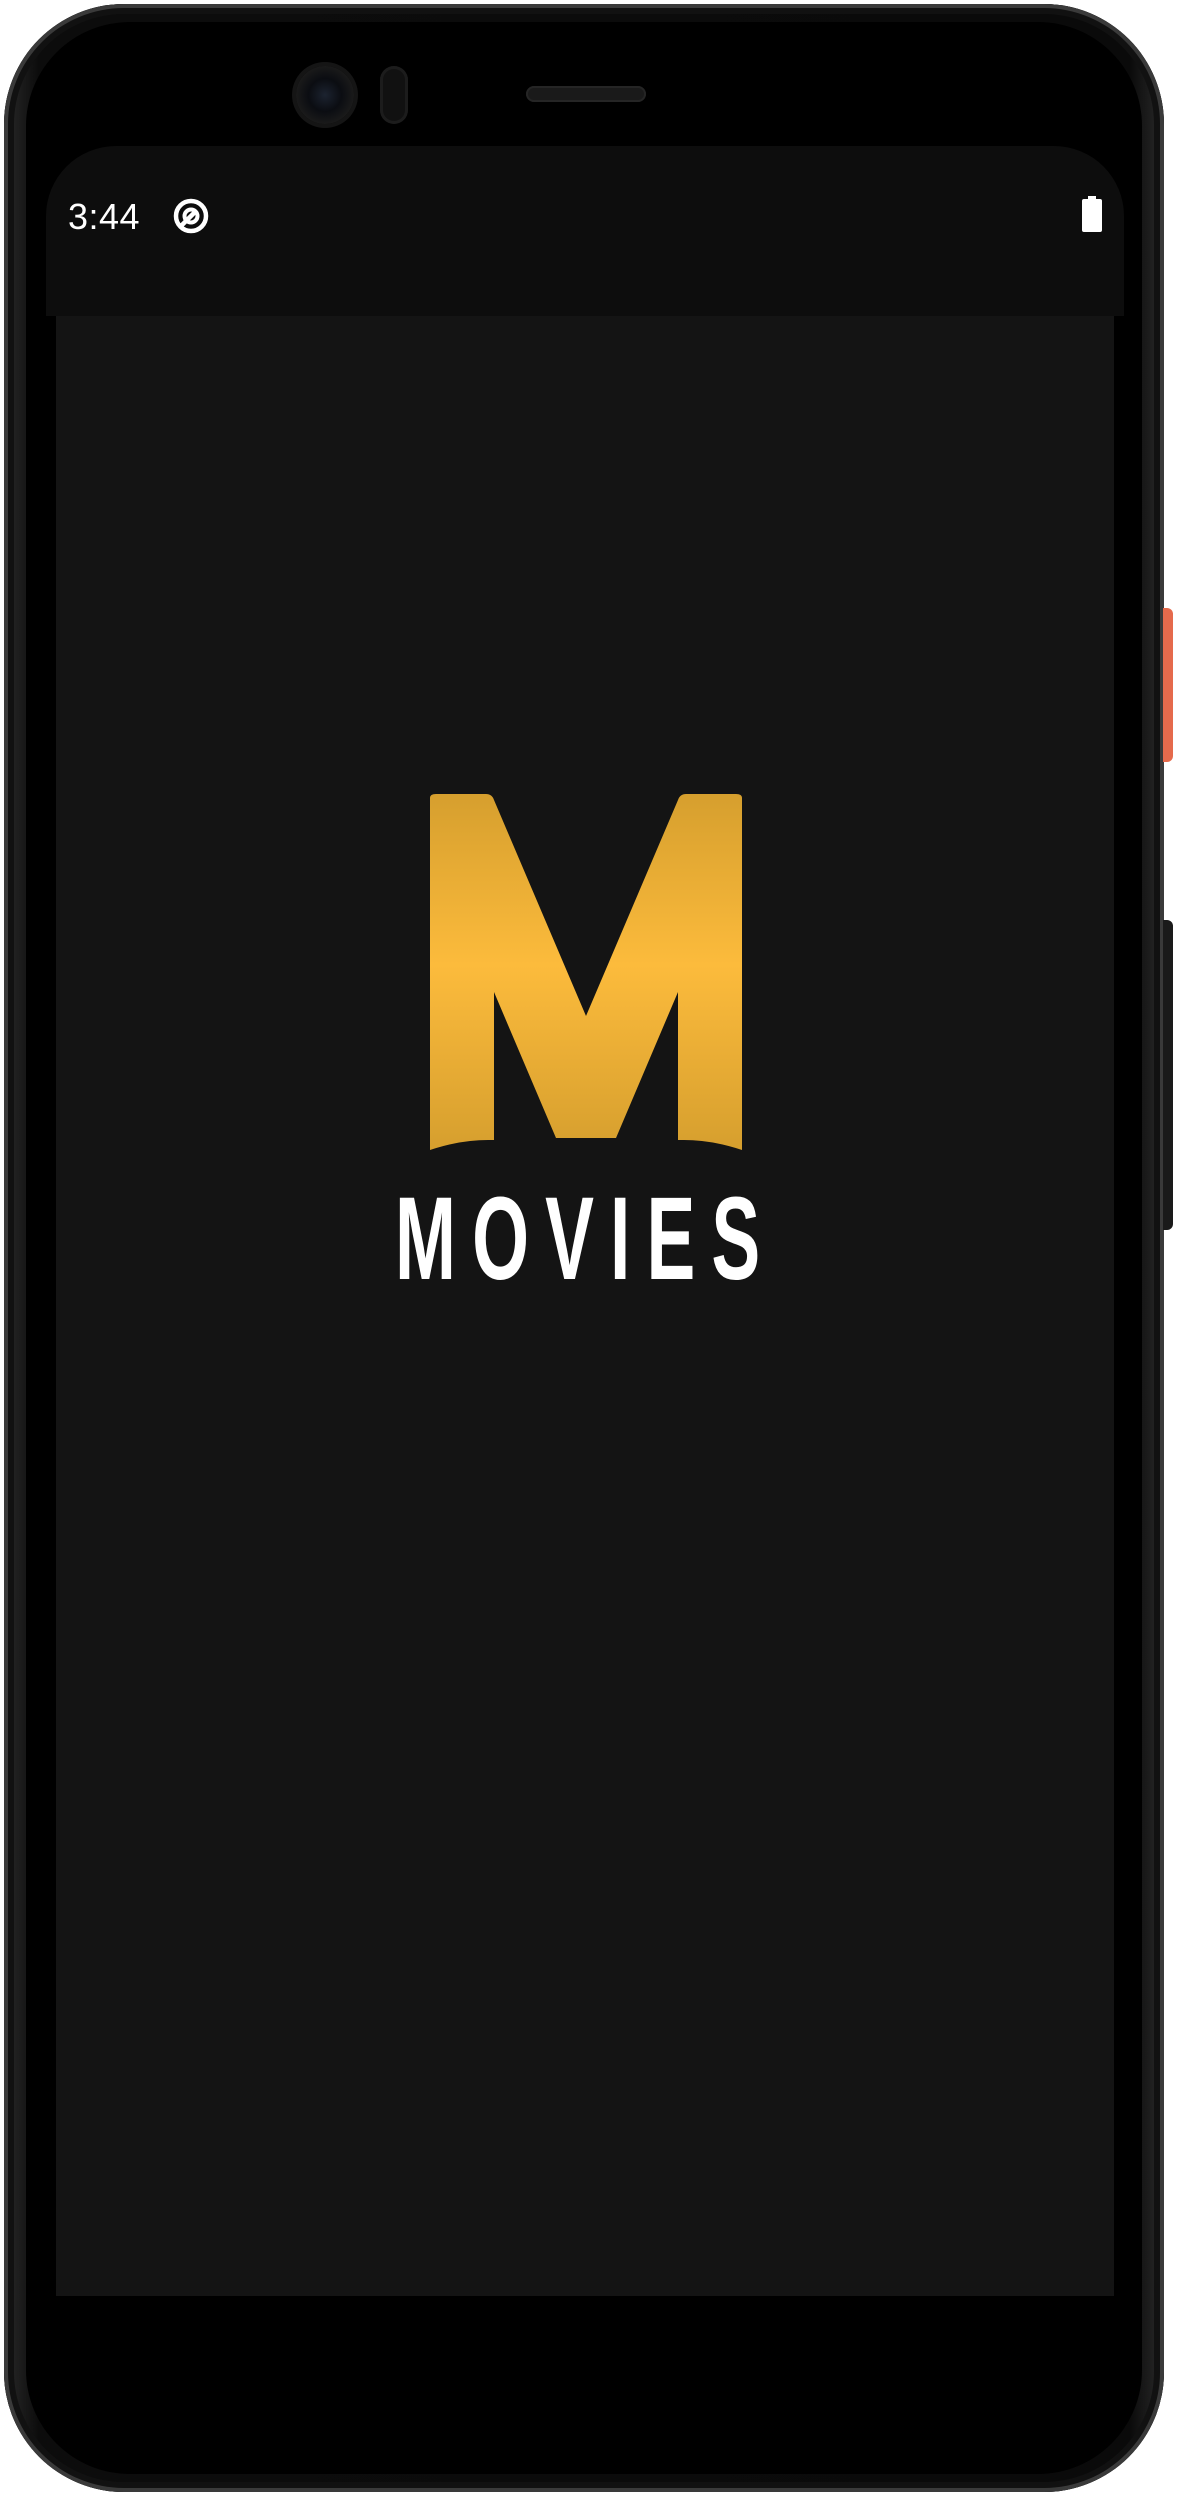  What do you see at coordinates (325, 95) in the screenshot?
I see `front-camera` at bounding box center [325, 95].